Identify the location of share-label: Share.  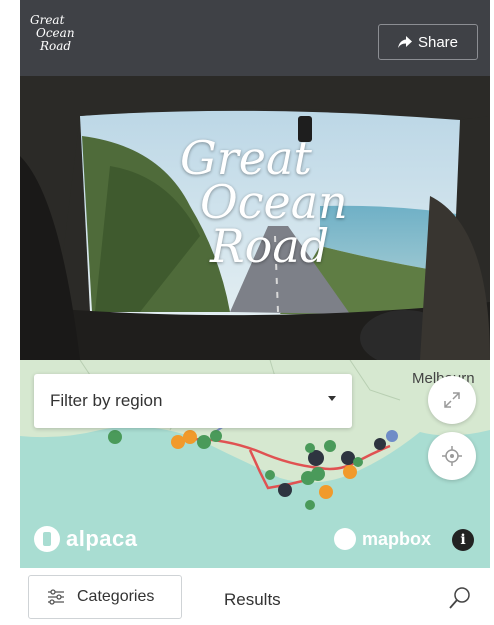
(438, 42).